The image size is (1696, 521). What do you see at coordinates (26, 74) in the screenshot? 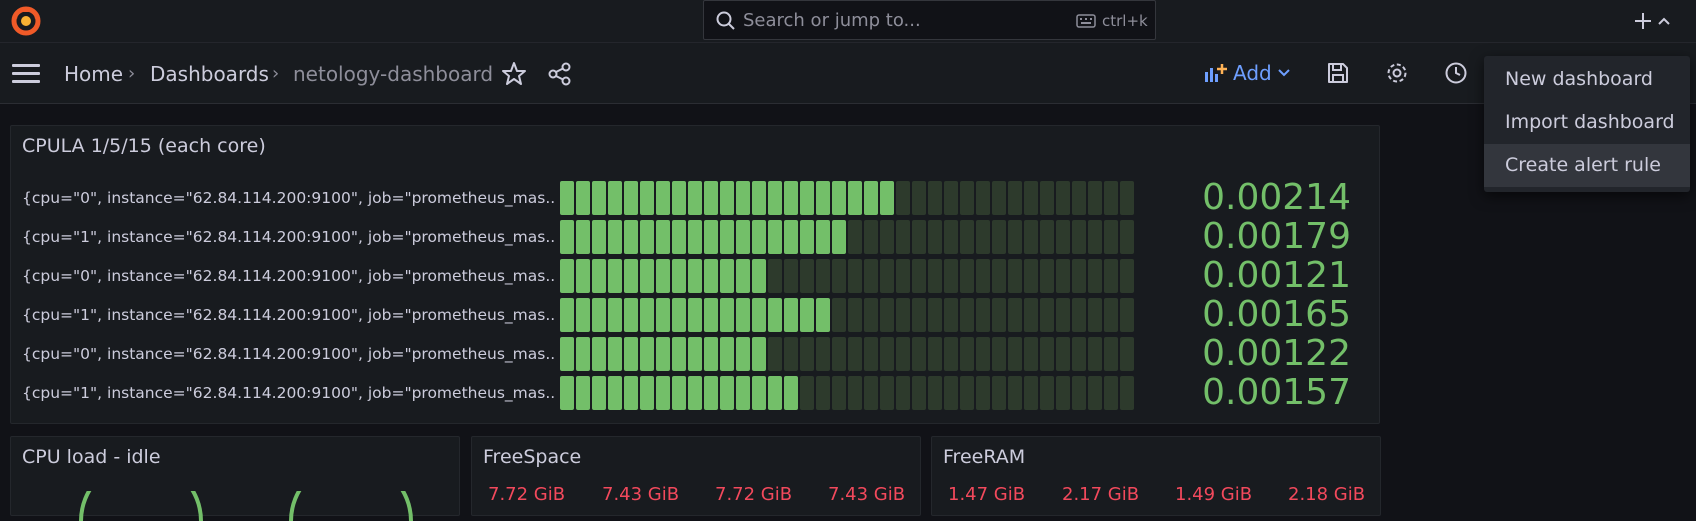
I see `menu-icon` at bounding box center [26, 74].